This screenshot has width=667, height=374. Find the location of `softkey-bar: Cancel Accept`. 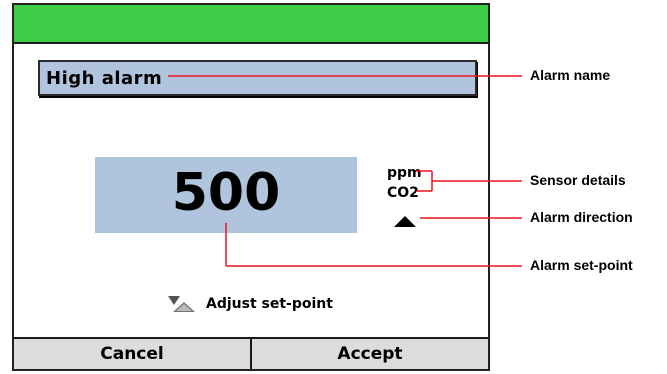

softkey-bar: Cancel Accept is located at coordinates (251, 353).